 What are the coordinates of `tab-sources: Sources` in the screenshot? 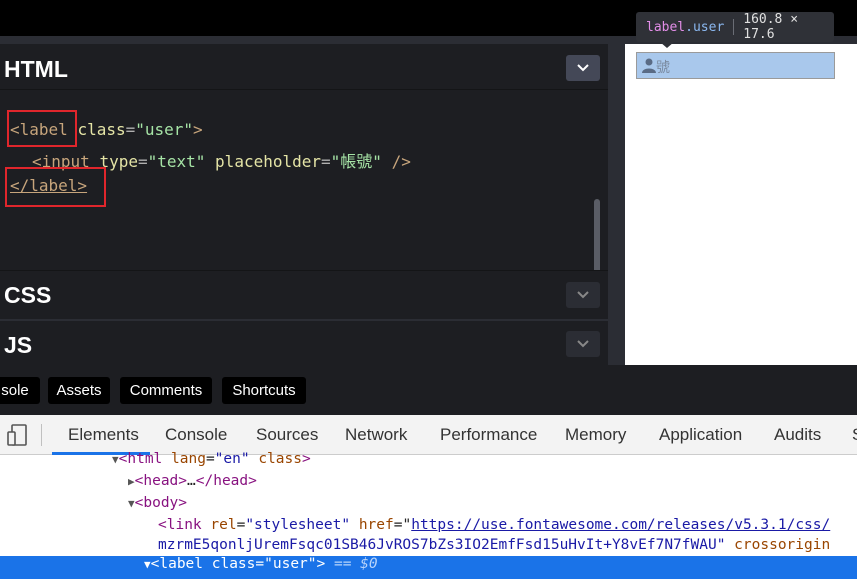 It's located at (287, 435).